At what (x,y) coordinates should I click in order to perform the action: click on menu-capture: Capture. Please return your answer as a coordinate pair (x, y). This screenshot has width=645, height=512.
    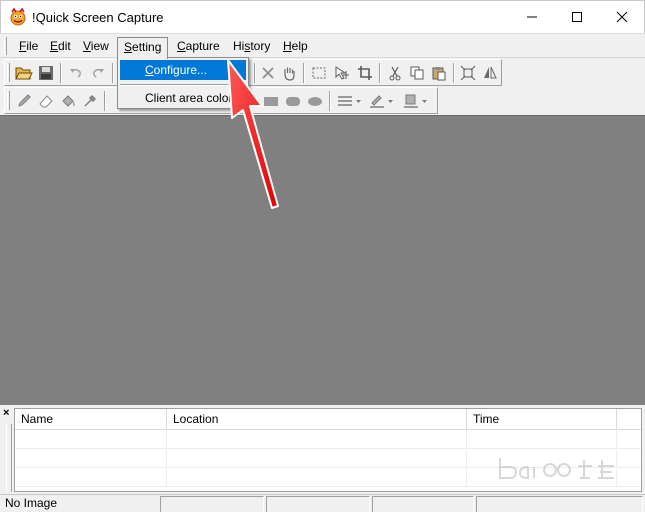
    Looking at the image, I should click on (198, 47).